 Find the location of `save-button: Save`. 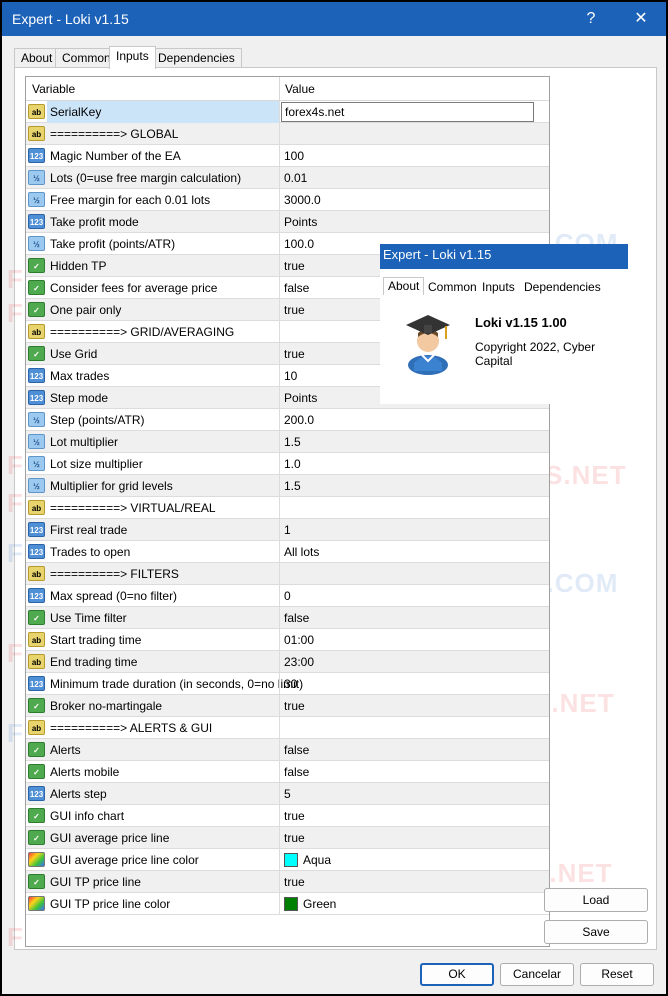

save-button: Save is located at coordinates (596, 932).